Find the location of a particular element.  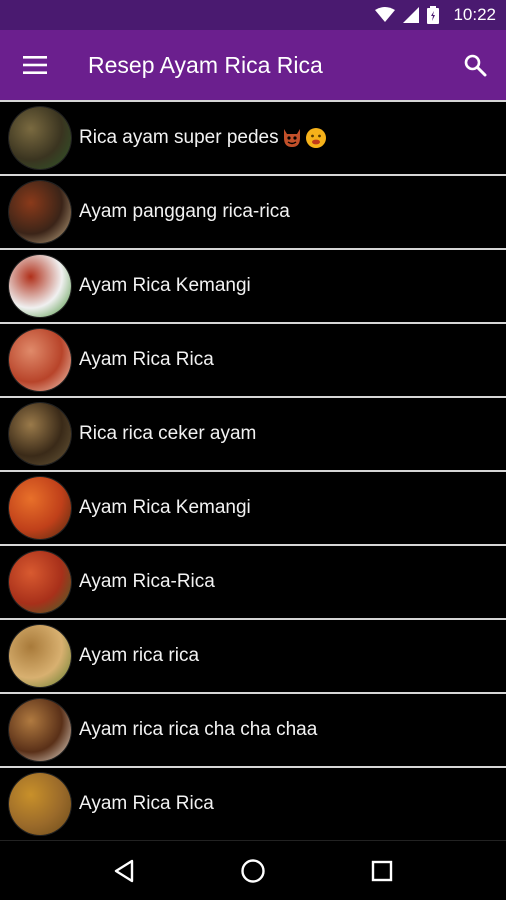

recipe-row: Ayam rica rica cha cha chaa is located at coordinates (253, 729).